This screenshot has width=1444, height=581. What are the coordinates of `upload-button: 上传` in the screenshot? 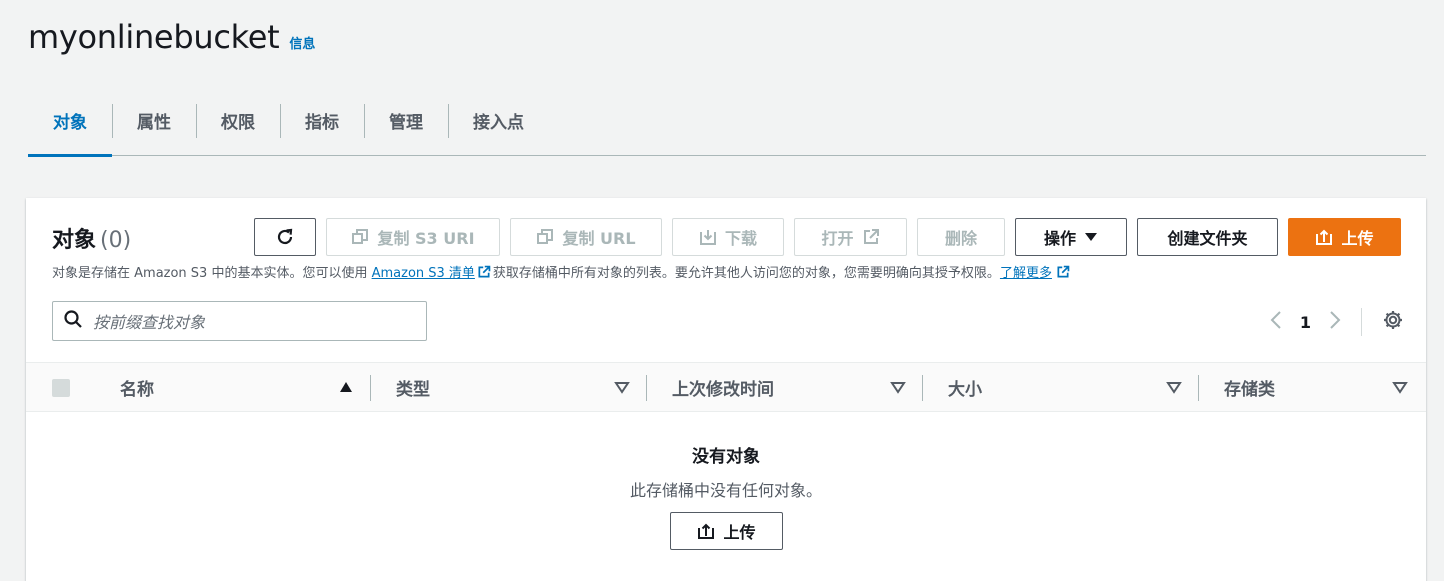 It's located at (1344, 237).